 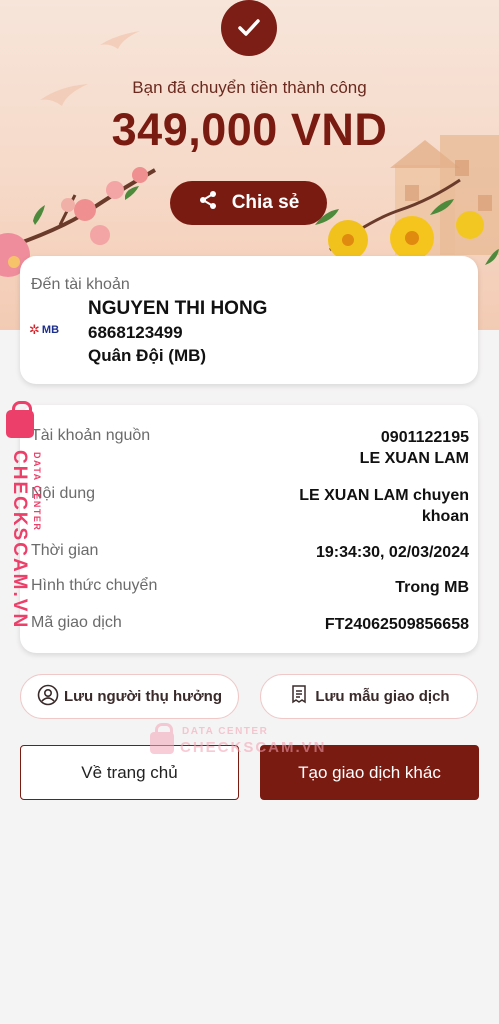 What do you see at coordinates (135, 332) in the screenshot?
I see `recipient-account-number: 6868123499` at bounding box center [135, 332].